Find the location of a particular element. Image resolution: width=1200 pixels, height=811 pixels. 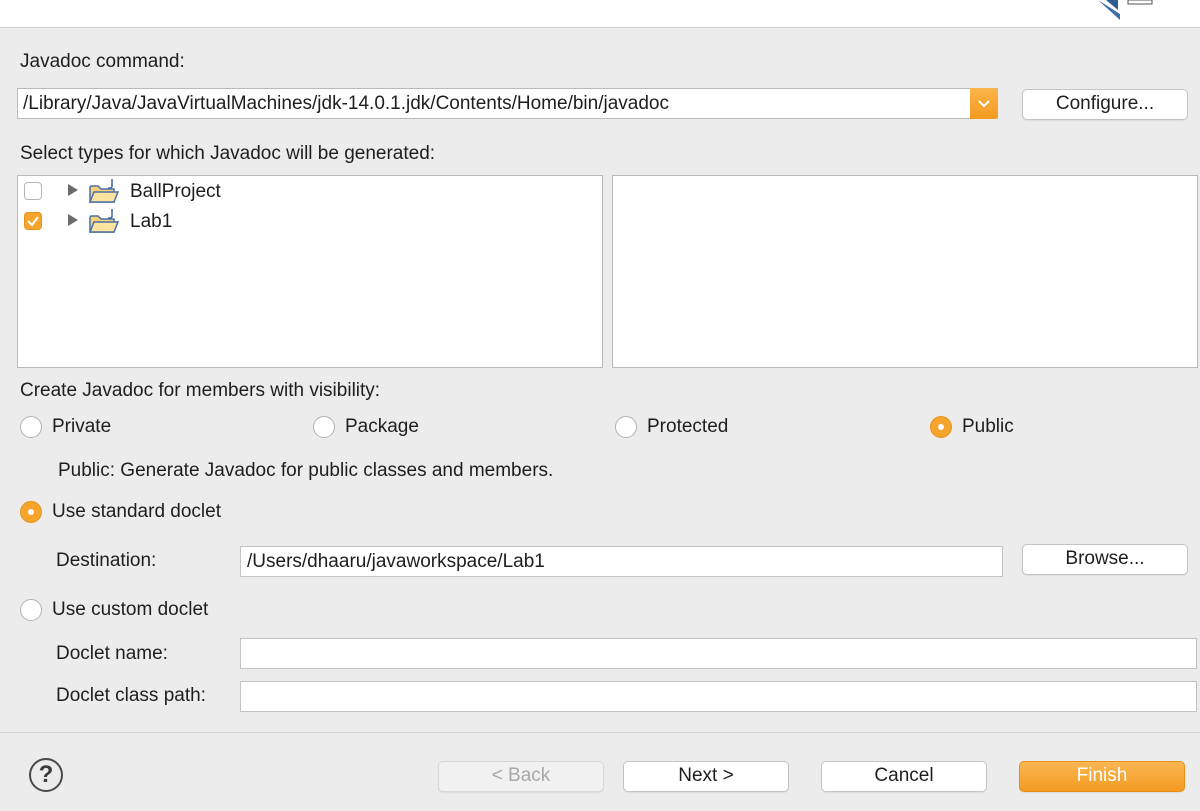

standard-doclet-label: Use standard doclet is located at coordinates (136, 511).